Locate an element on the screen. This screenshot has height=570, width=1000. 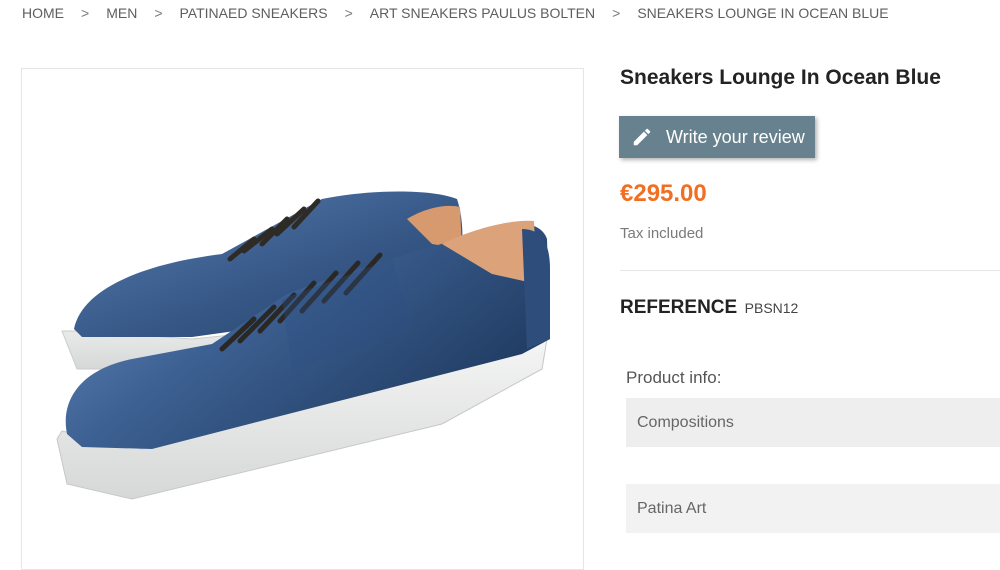
tax-note: Tax included is located at coordinates (662, 233).